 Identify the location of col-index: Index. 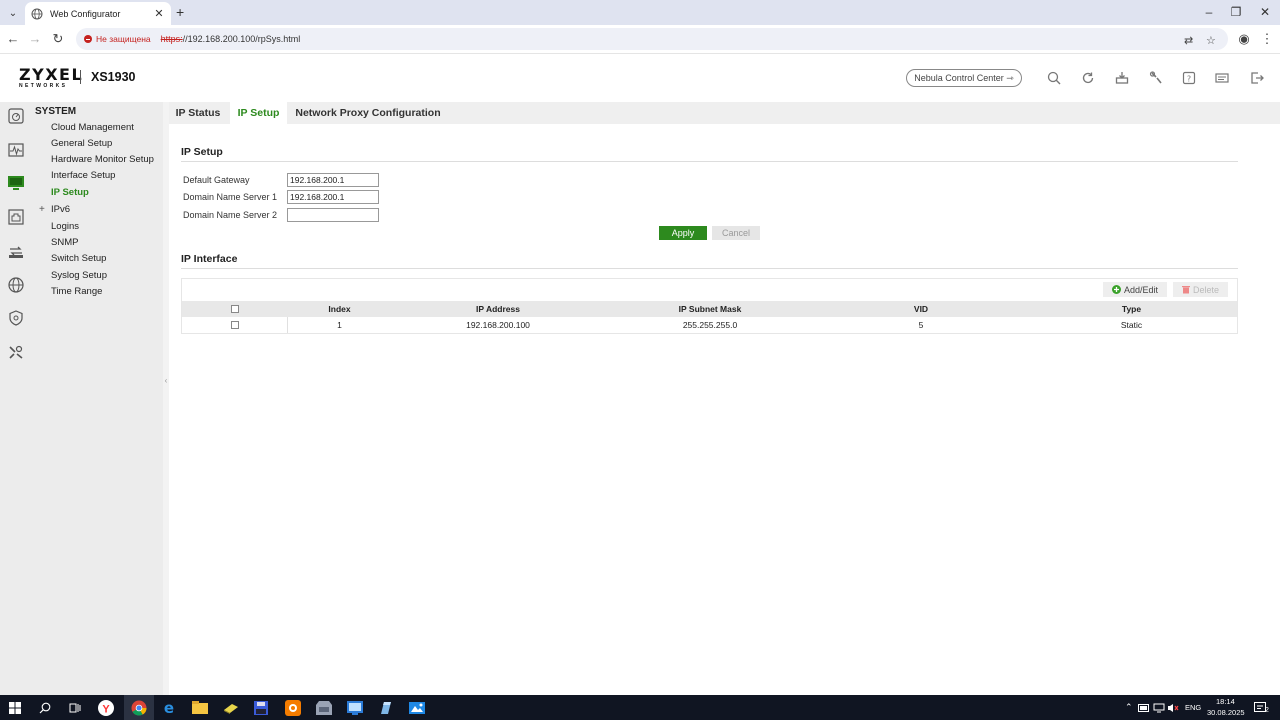
(339, 309).